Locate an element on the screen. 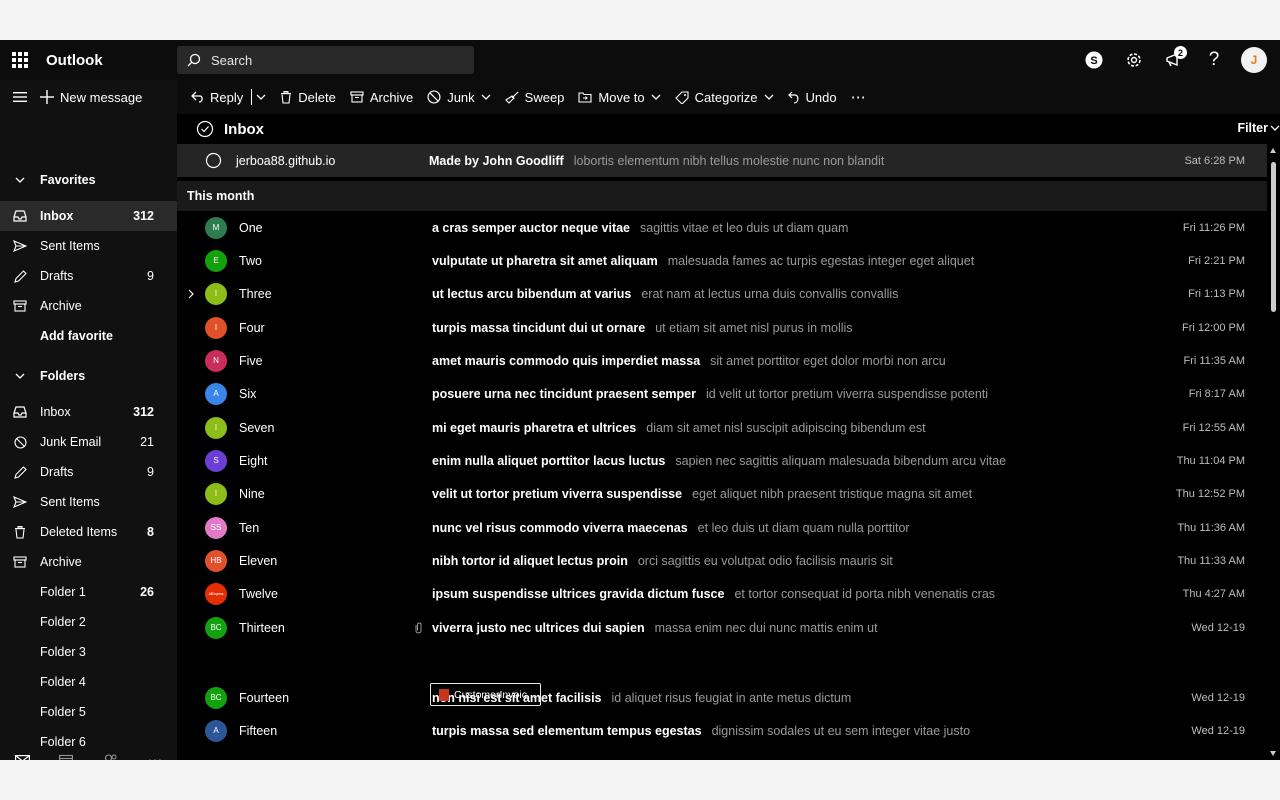 Image resolution: width=1280 pixels, height=800 pixels. sender-avatar: A is located at coordinates (216, 730).